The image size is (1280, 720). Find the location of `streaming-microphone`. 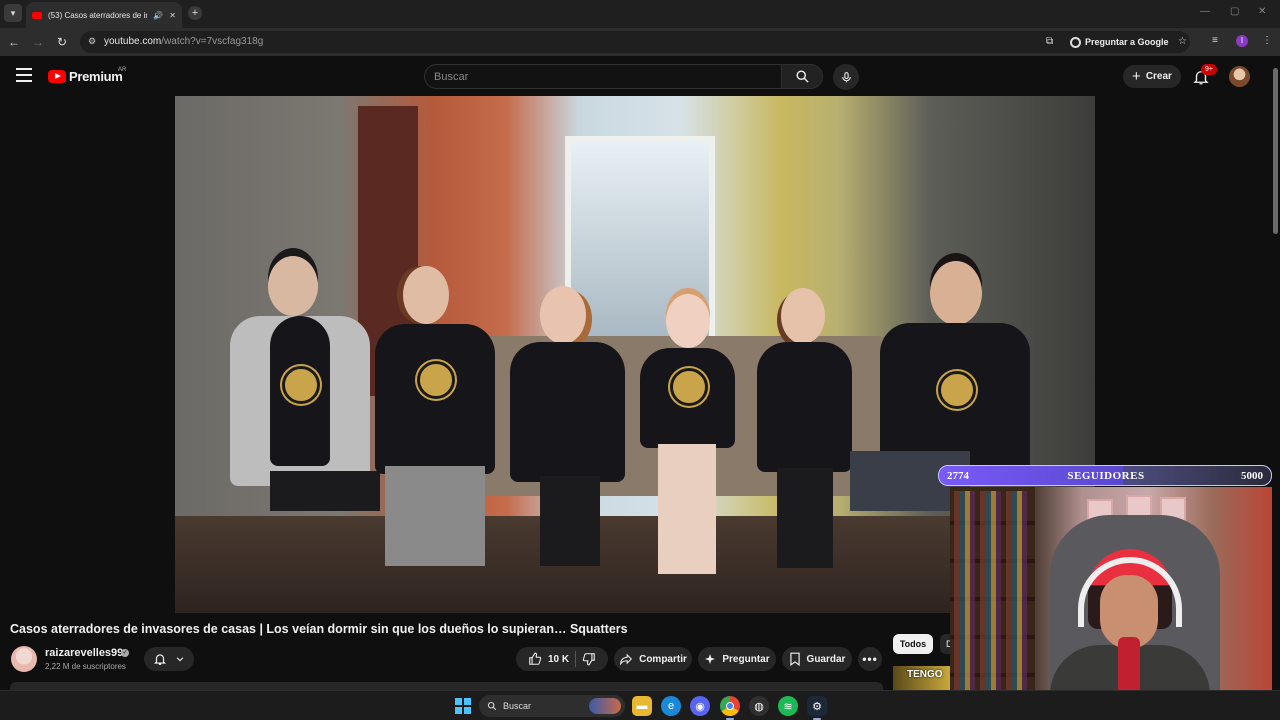

streaming-microphone is located at coordinates (1129, 667).